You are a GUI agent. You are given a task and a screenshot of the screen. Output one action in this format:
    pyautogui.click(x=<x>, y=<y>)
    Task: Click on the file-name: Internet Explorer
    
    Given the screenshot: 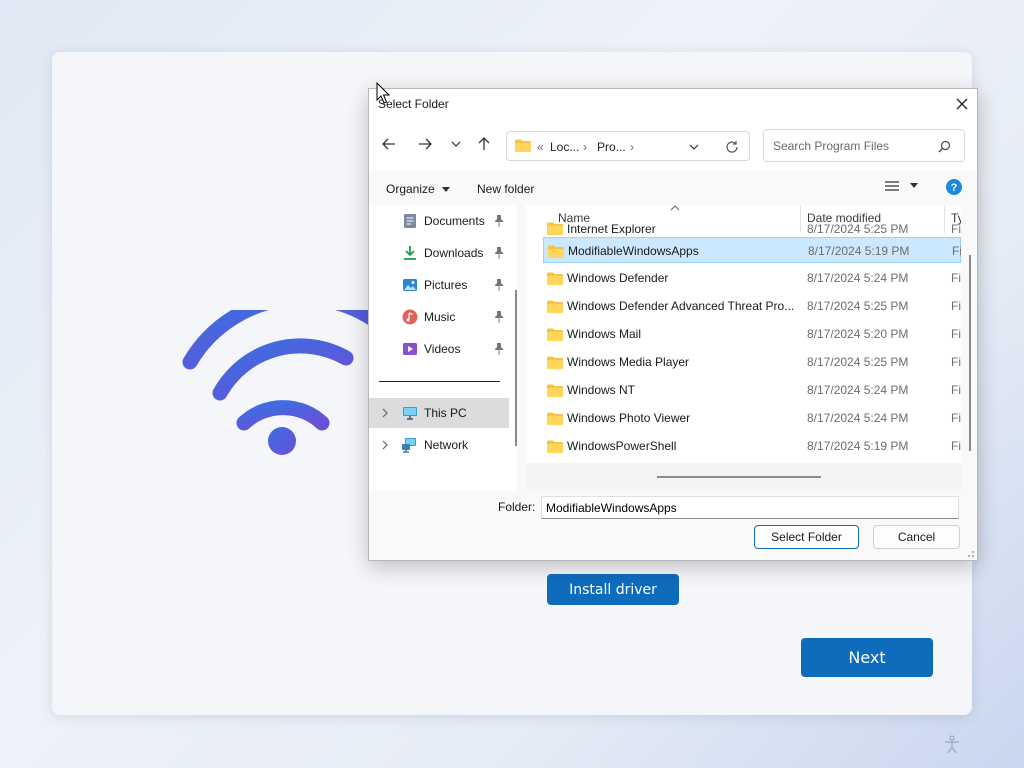 What is the action you would take?
    pyautogui.click(x=611, y=229)
    